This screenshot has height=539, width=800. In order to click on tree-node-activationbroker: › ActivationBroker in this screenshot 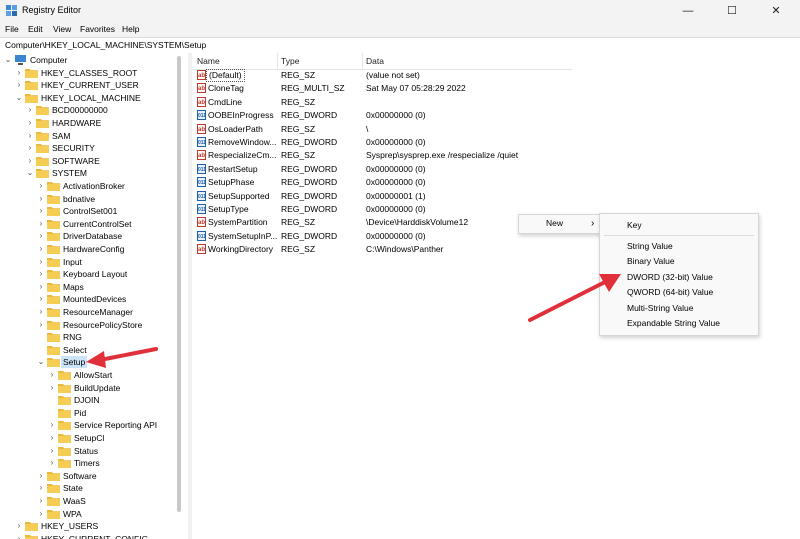, I will do `click(88, 186)`.